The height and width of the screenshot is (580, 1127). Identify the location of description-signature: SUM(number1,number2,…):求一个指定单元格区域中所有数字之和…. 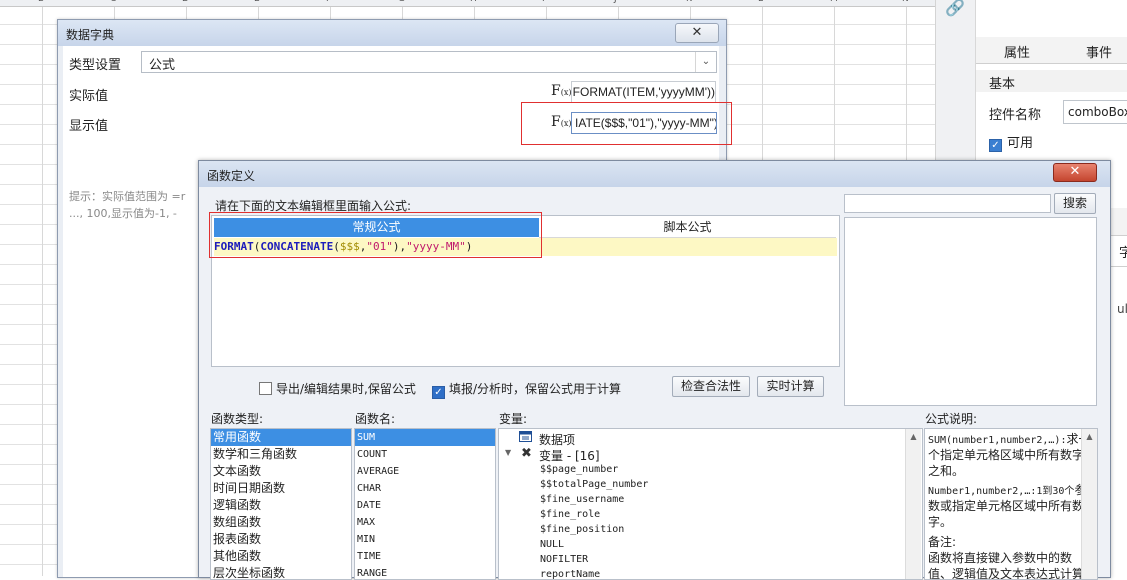
(1009, 455).